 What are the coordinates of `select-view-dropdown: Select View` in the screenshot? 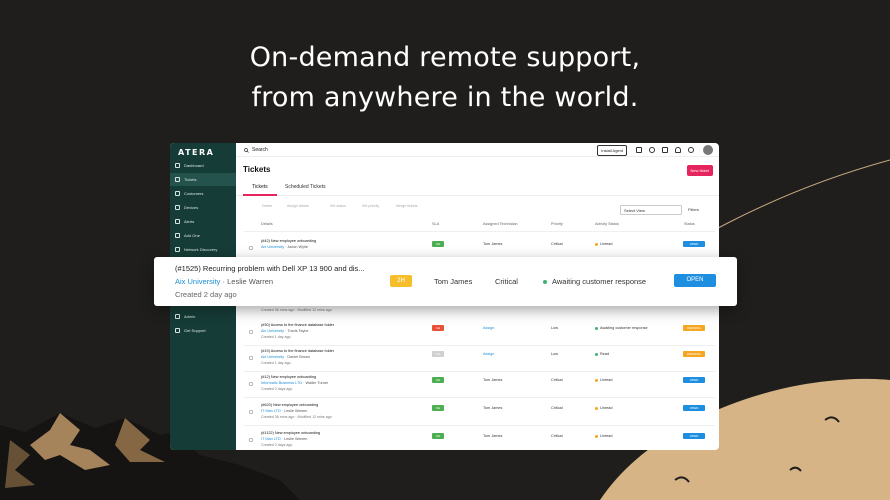 It's located at (651, 210).